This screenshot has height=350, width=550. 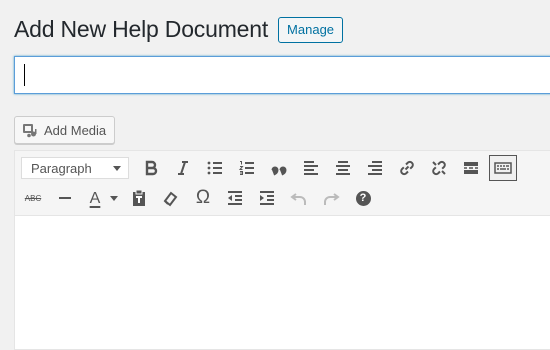 I want to click on omega-label: Ω, so click(x=203, y=197).